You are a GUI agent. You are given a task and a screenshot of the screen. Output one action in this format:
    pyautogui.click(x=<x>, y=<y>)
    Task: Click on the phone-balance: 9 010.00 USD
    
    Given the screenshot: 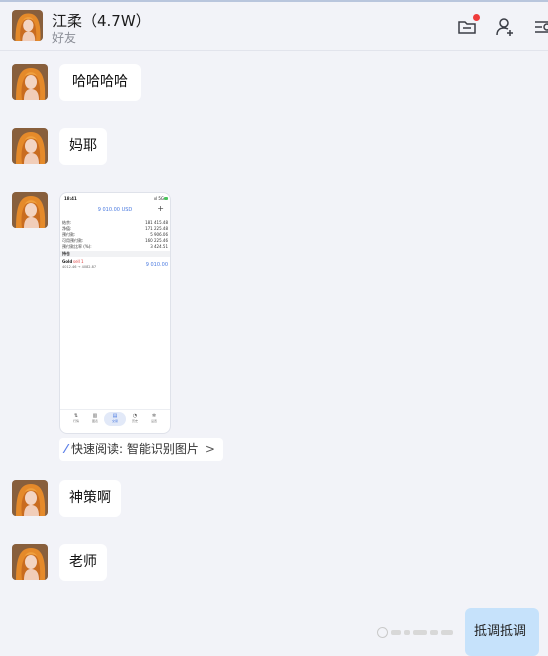 What is the action you would take?
    pyautogui.click(x=115, y=210)
    